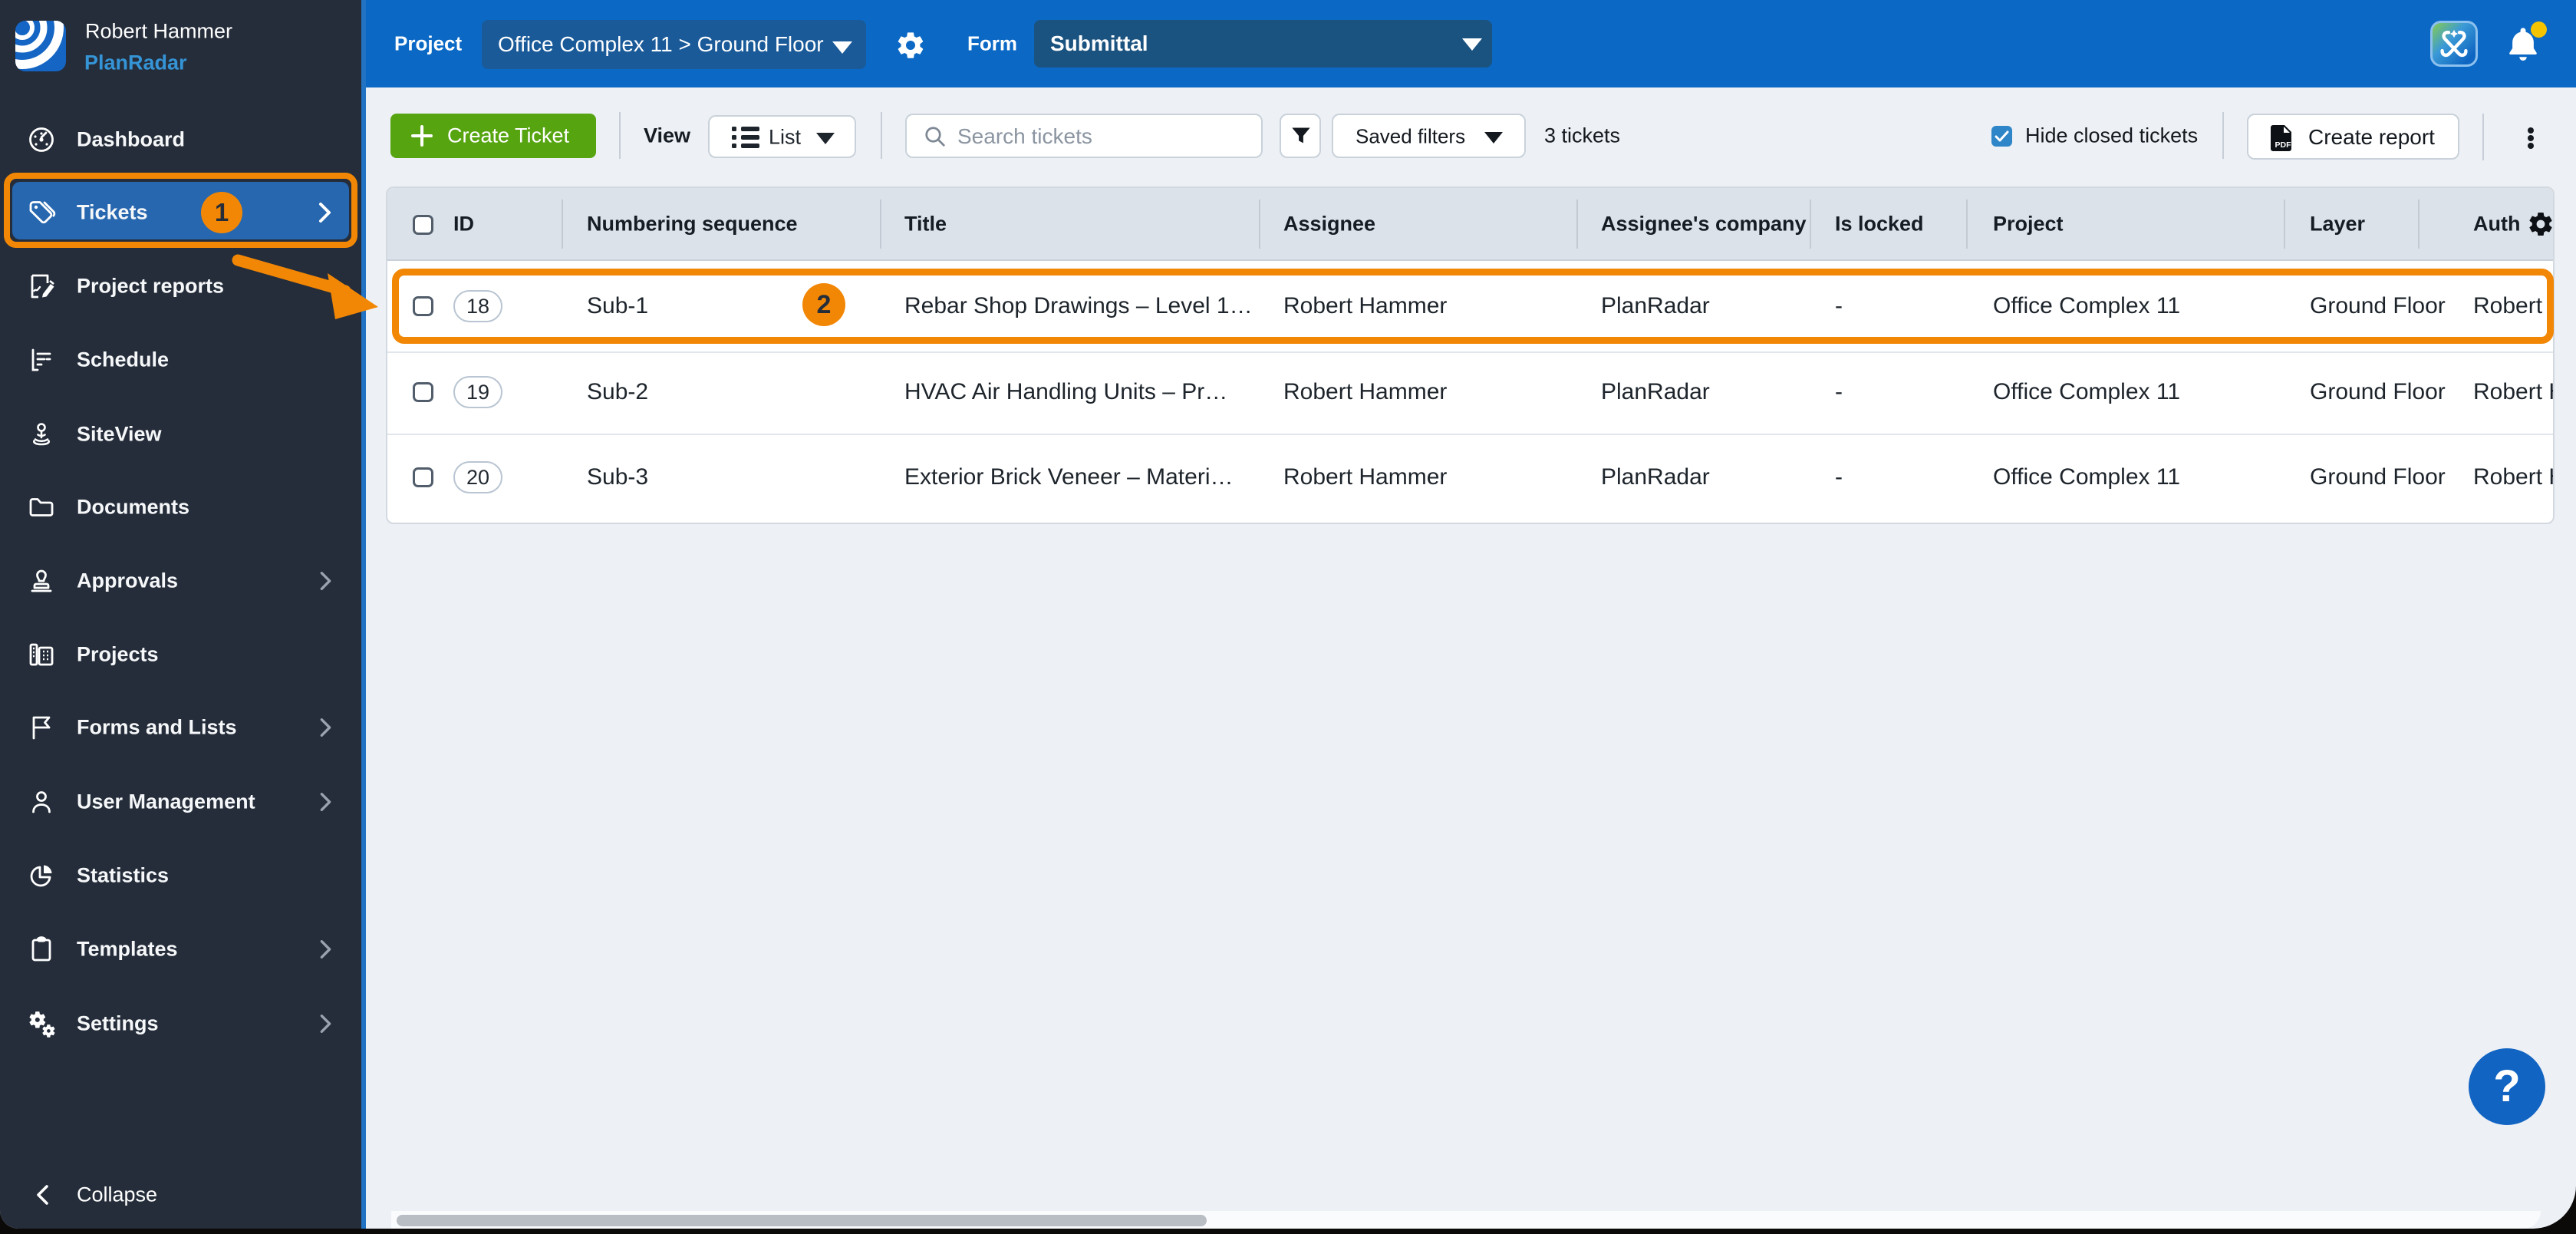 The width and height of the screenshot is (2576, 1234). Describe the element at coordinates (2283, 145) in the screenshot. I see `svg-text: PDF` at that location.